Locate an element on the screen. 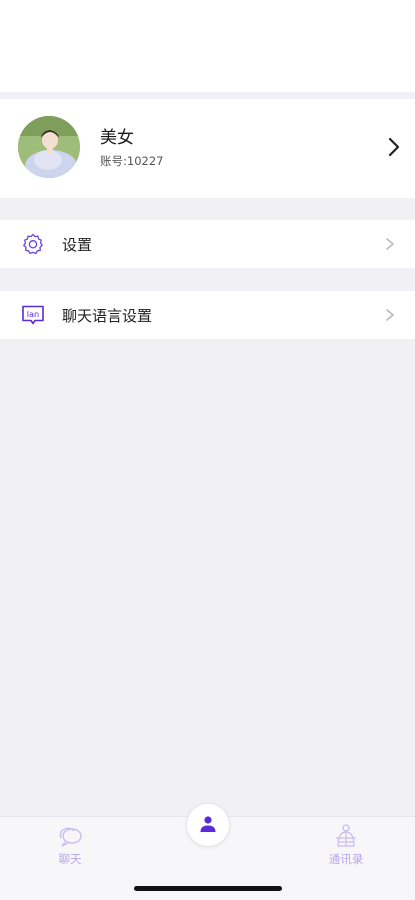 The height and width of the screenshot is (900, 415). tab-contacts-label: 通讯录 is located at coordinates (346, 859).